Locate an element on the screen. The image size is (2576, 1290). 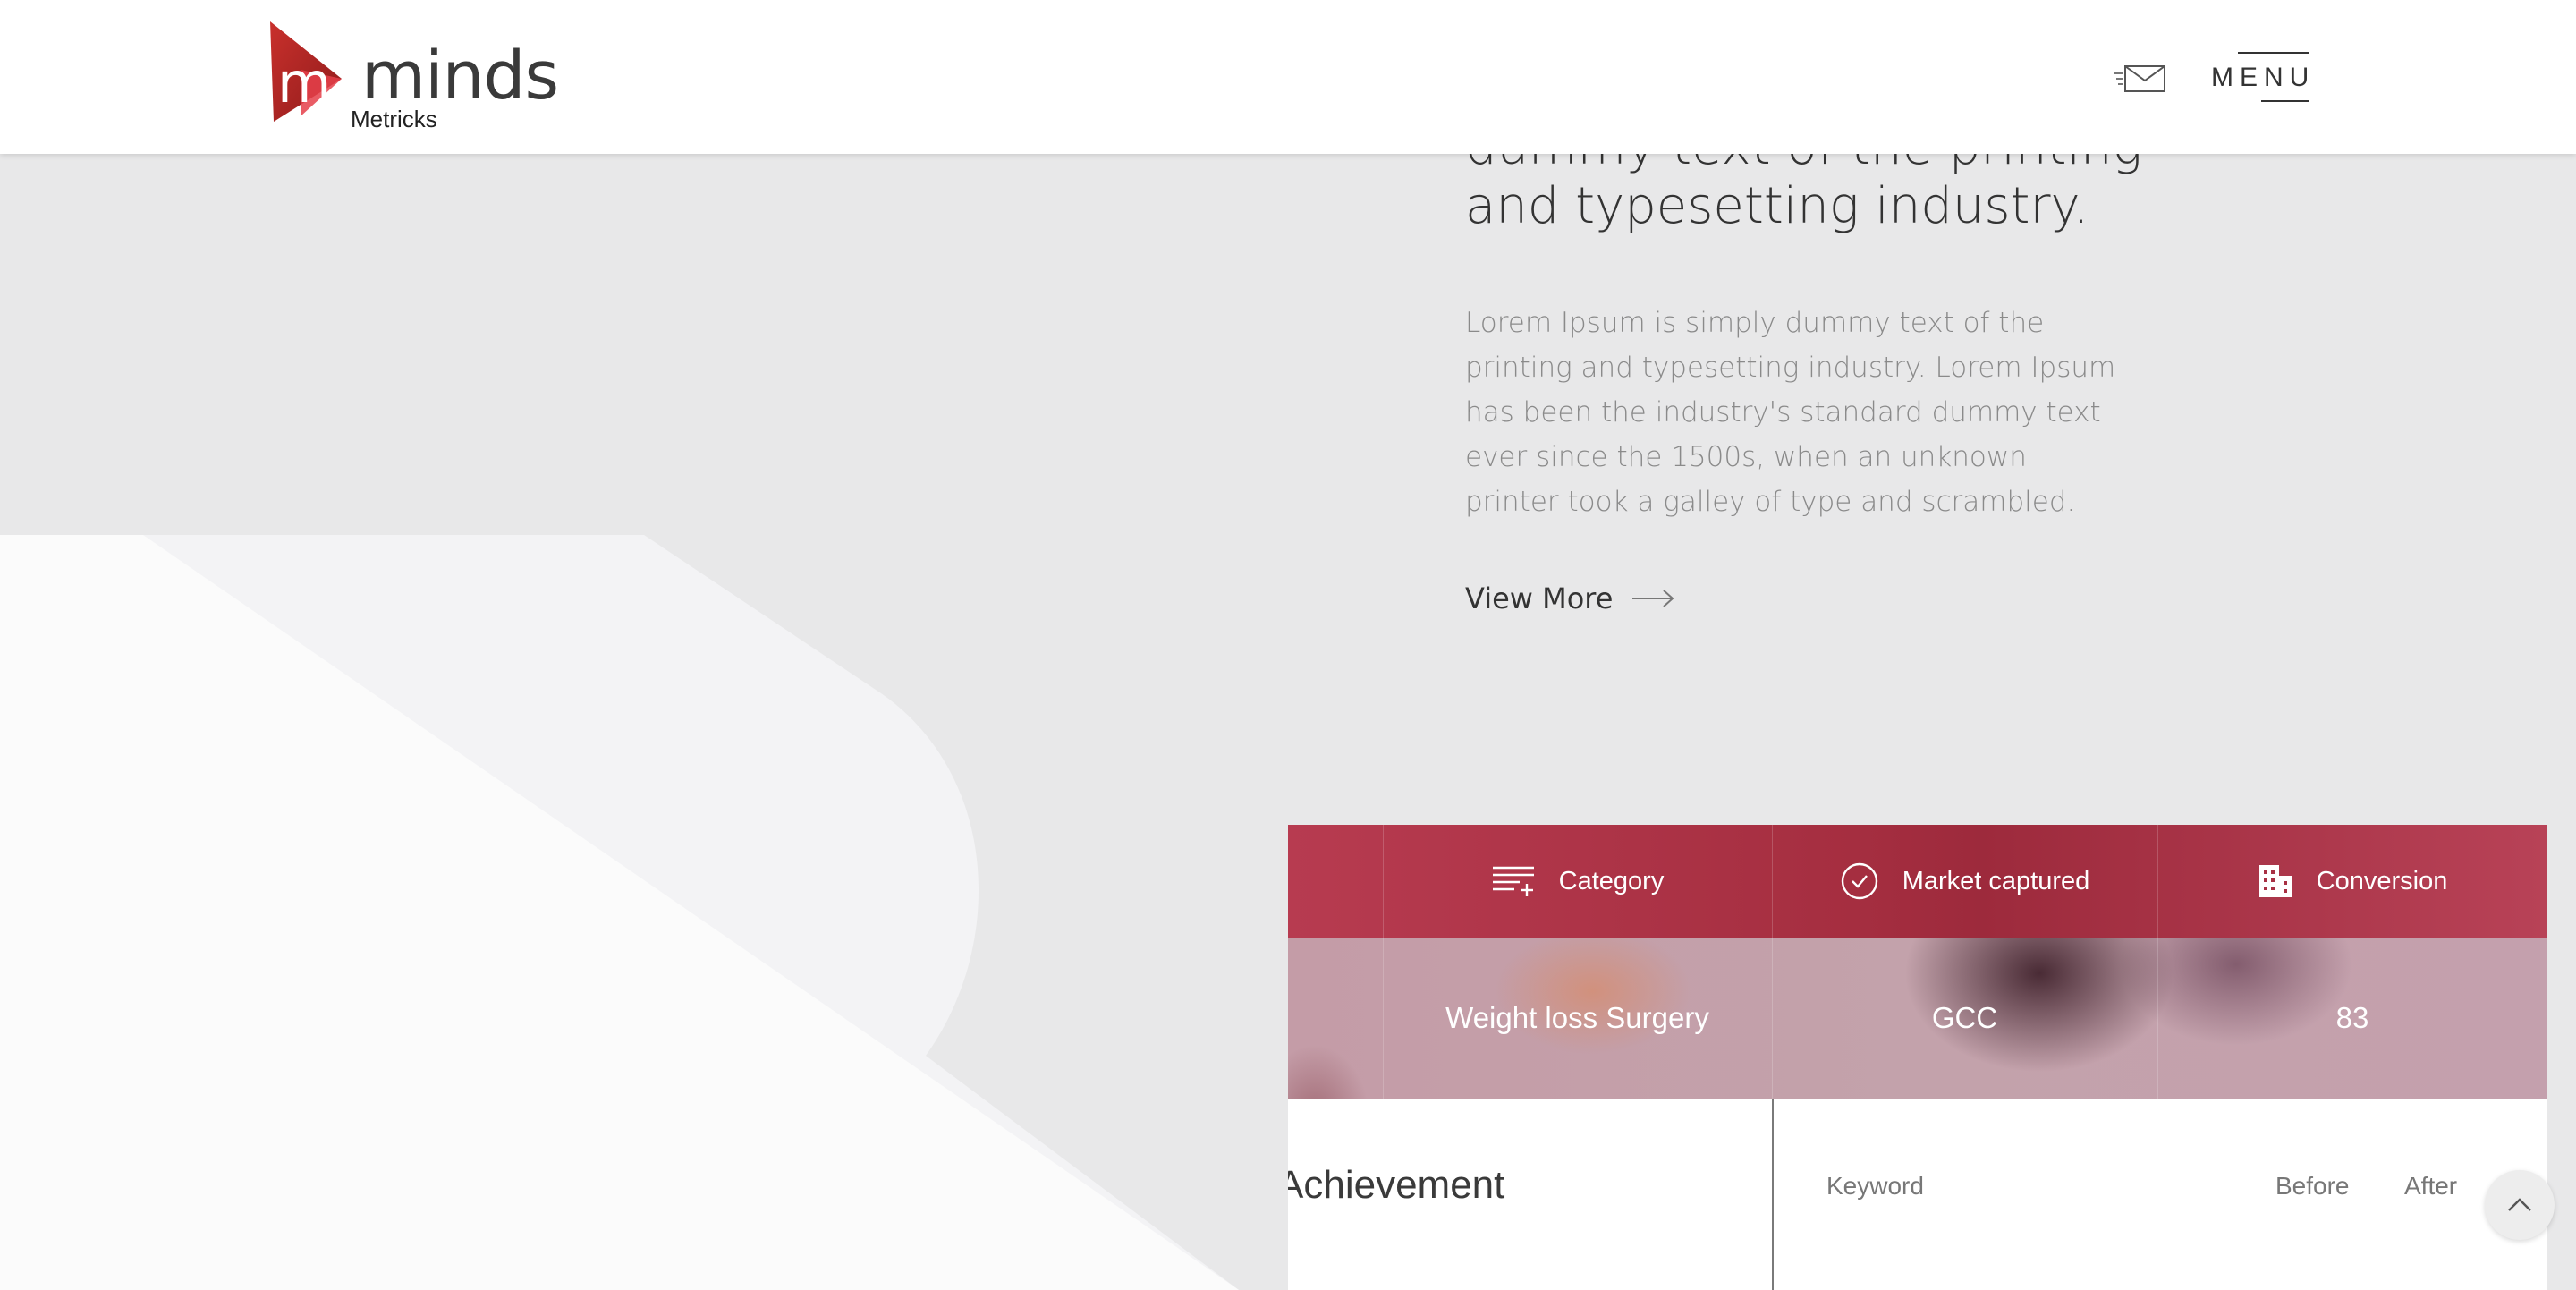
site-header: m minds Metricks MENU is located at coordinates (1288, 77).